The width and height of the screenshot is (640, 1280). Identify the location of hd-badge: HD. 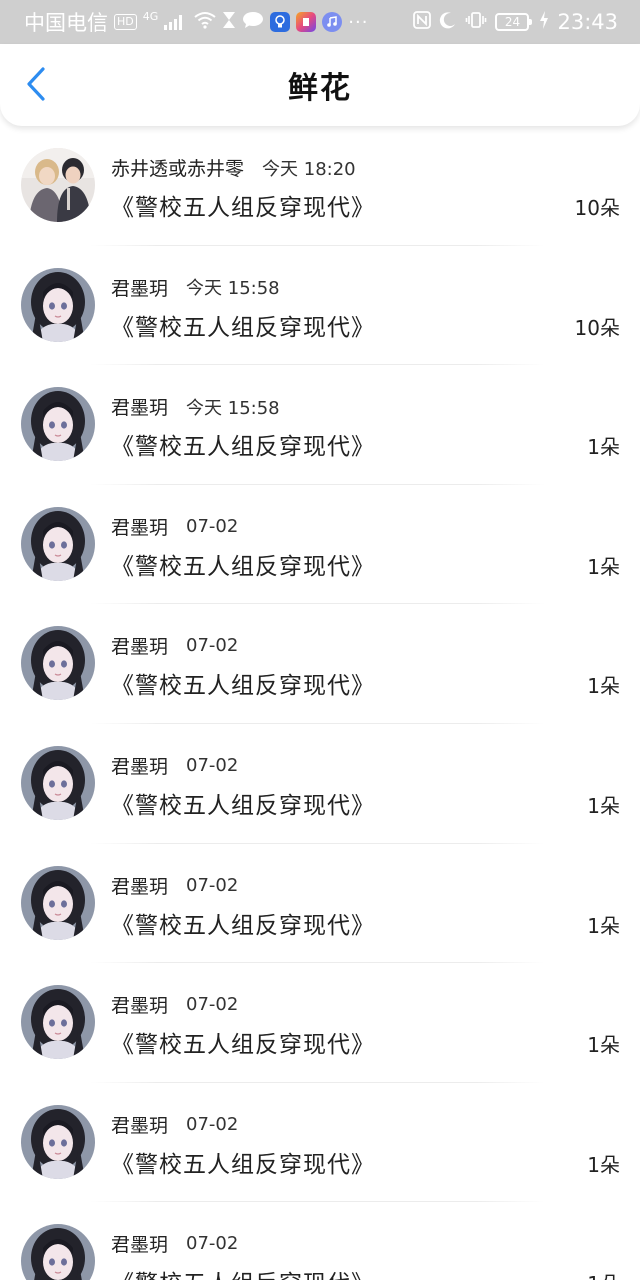
(125, 22).